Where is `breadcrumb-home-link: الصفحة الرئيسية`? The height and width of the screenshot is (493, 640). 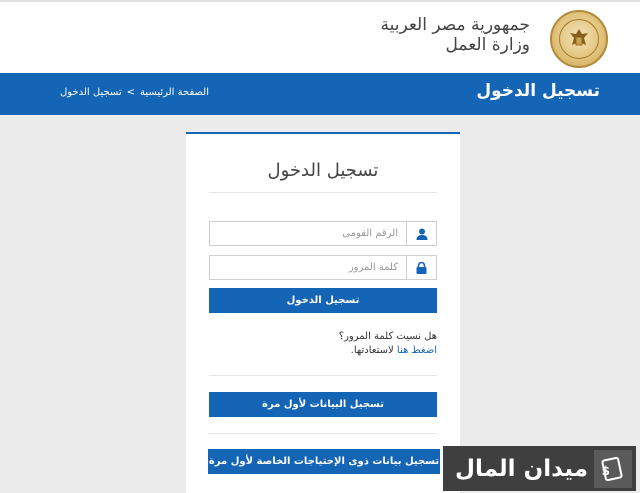
breadcrumb-home-link: الصفحة الرئيسية is located at coordinates (174, 92).